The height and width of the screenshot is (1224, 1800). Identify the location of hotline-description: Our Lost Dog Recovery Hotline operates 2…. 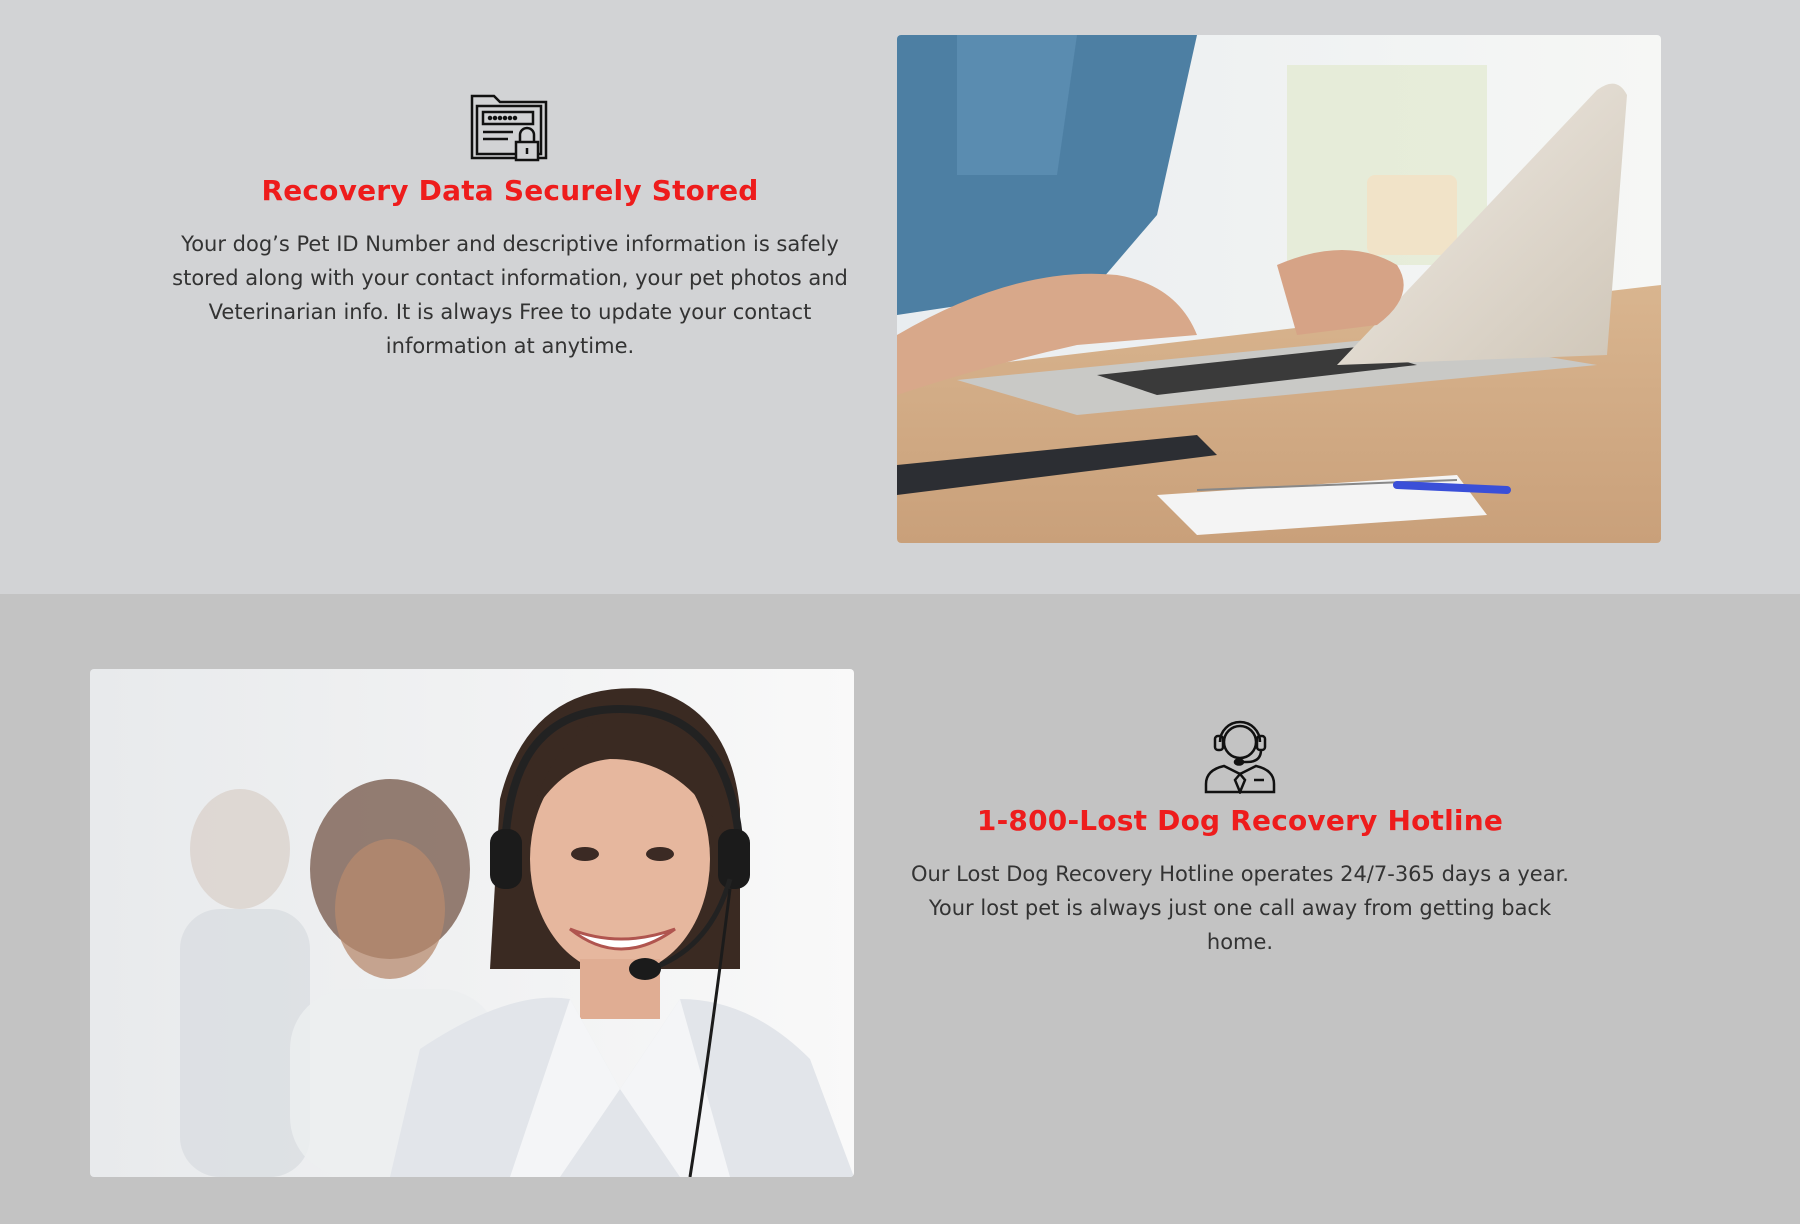
(1240, 908).